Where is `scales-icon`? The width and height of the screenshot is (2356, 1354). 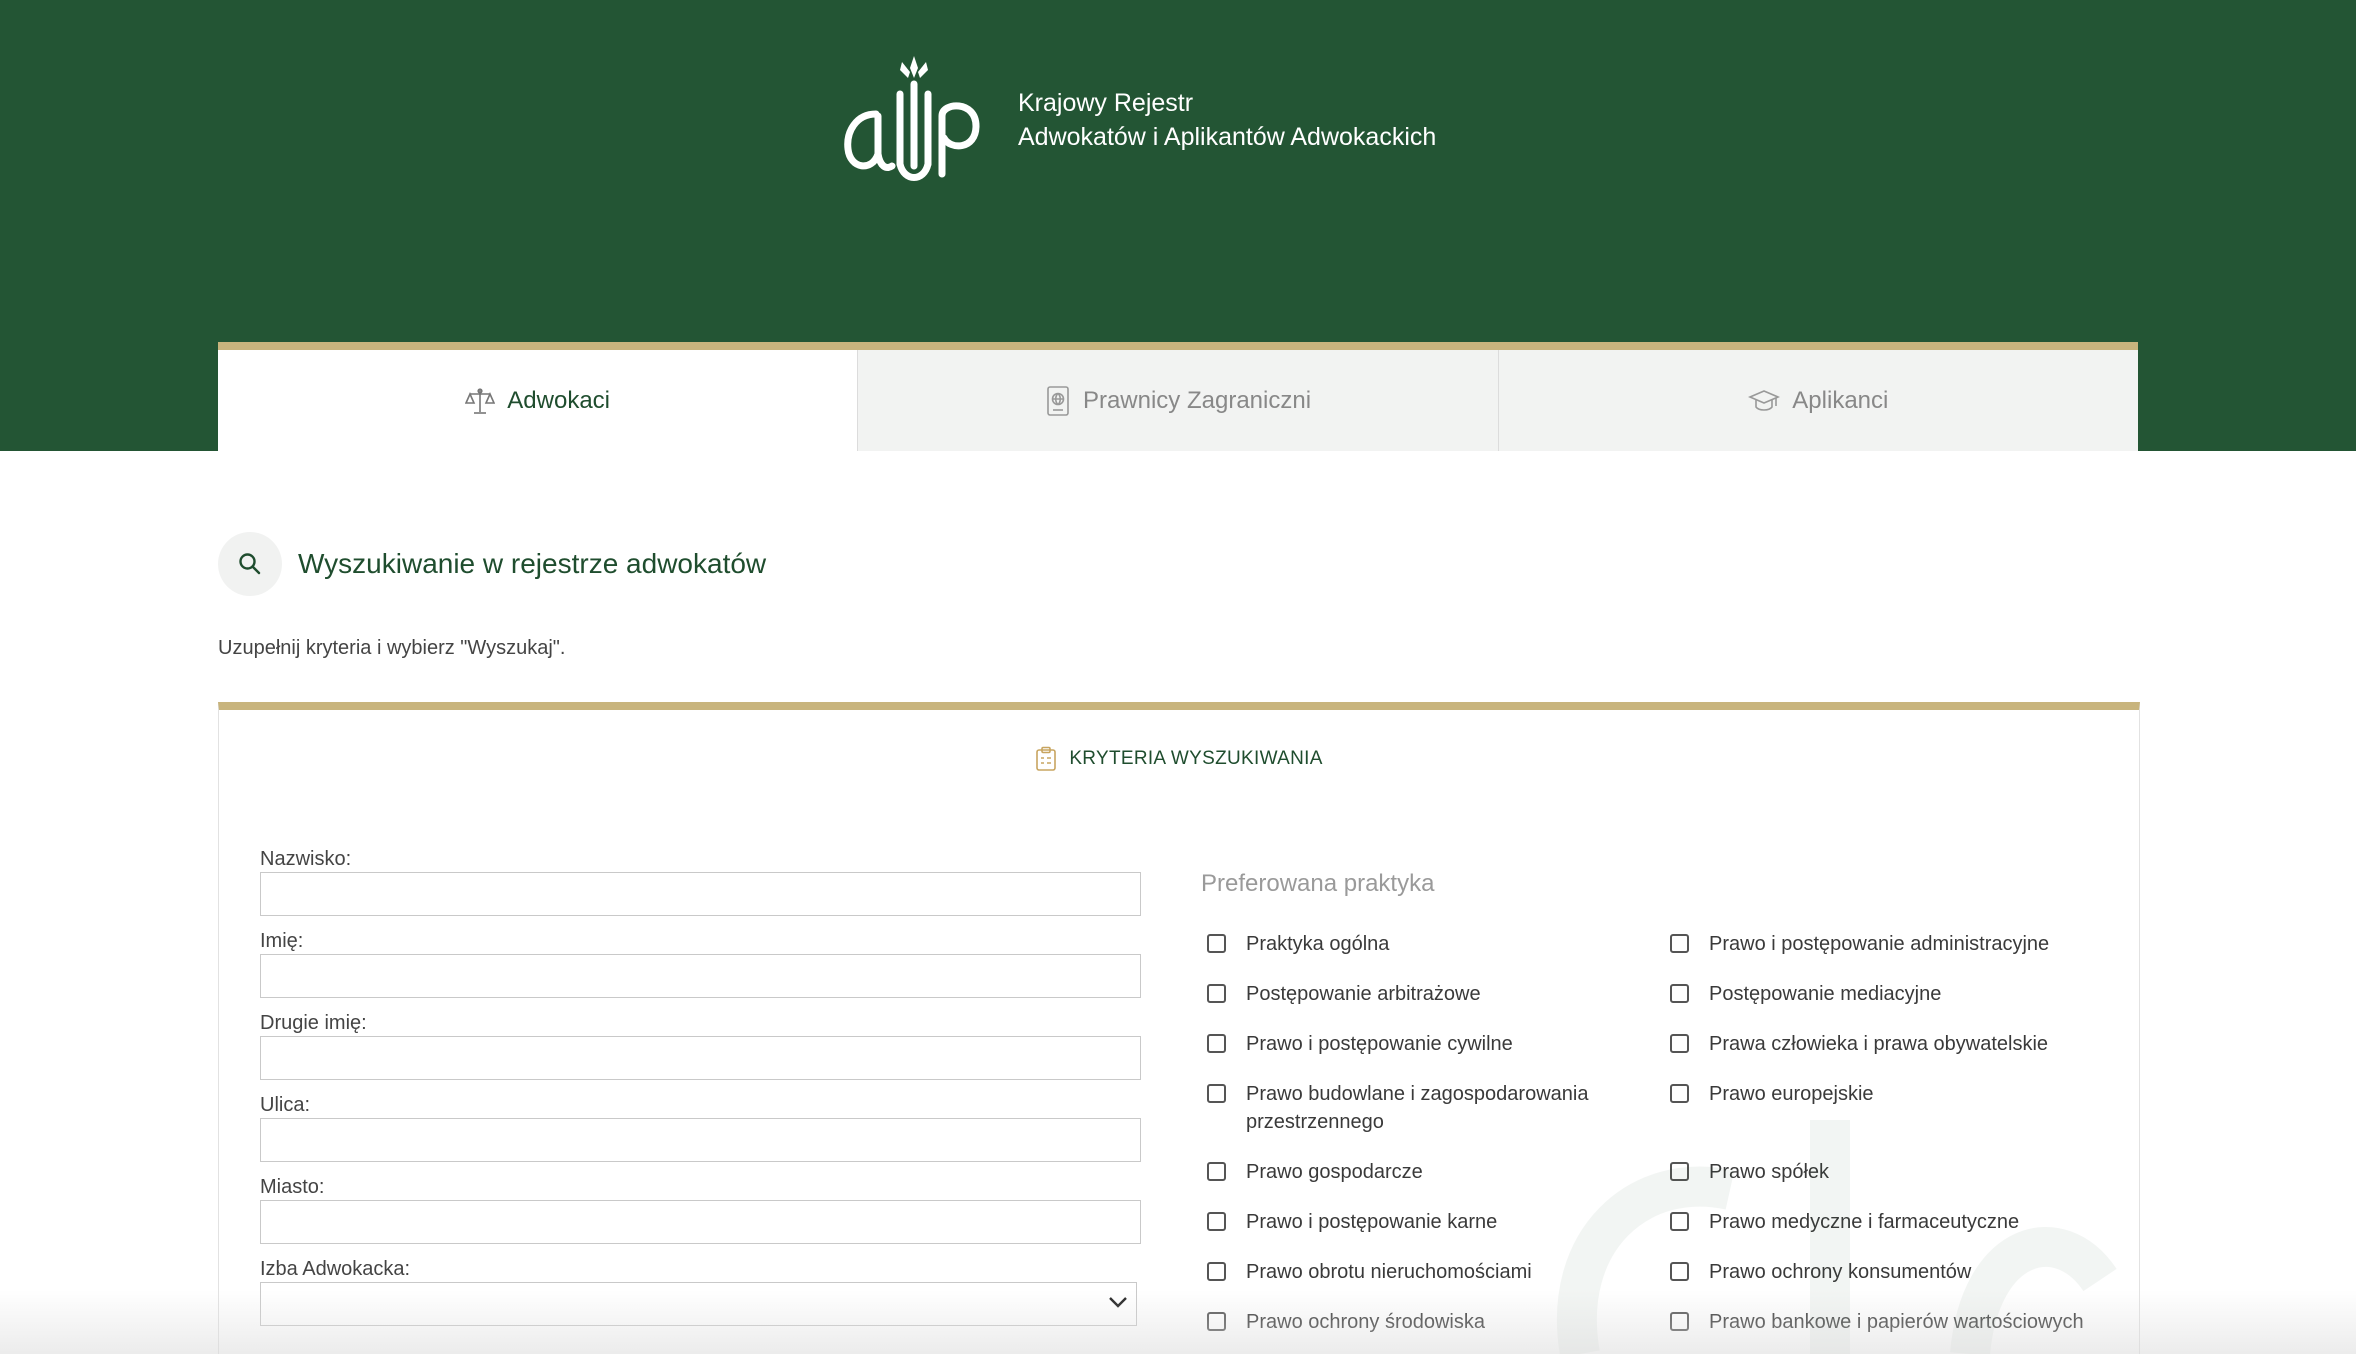
scales-icon is located at coordinates (480, 400).